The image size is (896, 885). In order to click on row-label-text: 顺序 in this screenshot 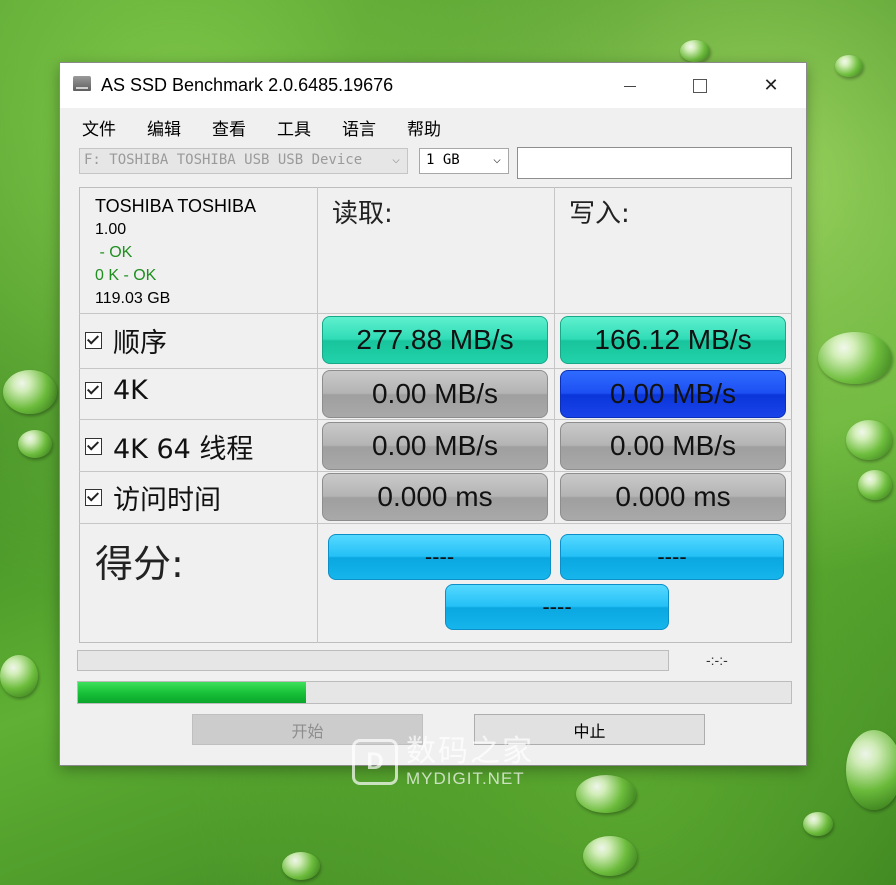, I will do `click(140, 343)`.